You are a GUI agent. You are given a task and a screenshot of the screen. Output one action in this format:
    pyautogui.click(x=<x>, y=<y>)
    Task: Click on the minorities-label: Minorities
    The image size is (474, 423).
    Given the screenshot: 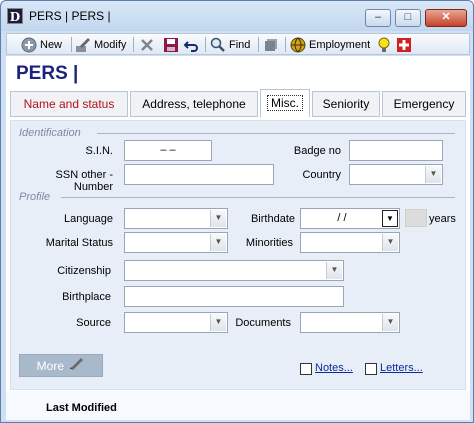 What is the action you would take?
    pyautogui.click(x=269, y=243)
    